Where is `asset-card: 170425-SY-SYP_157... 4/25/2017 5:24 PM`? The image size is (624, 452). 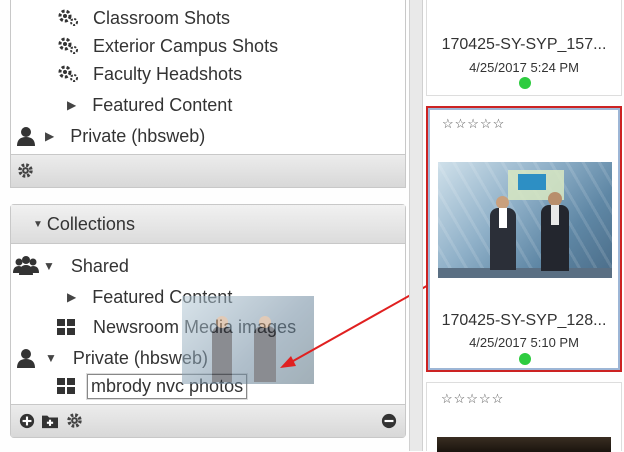 asset-card: 170425-SY-SYP_157... 4/25/2017 5:24 PM is located at coordinates (524, 48).